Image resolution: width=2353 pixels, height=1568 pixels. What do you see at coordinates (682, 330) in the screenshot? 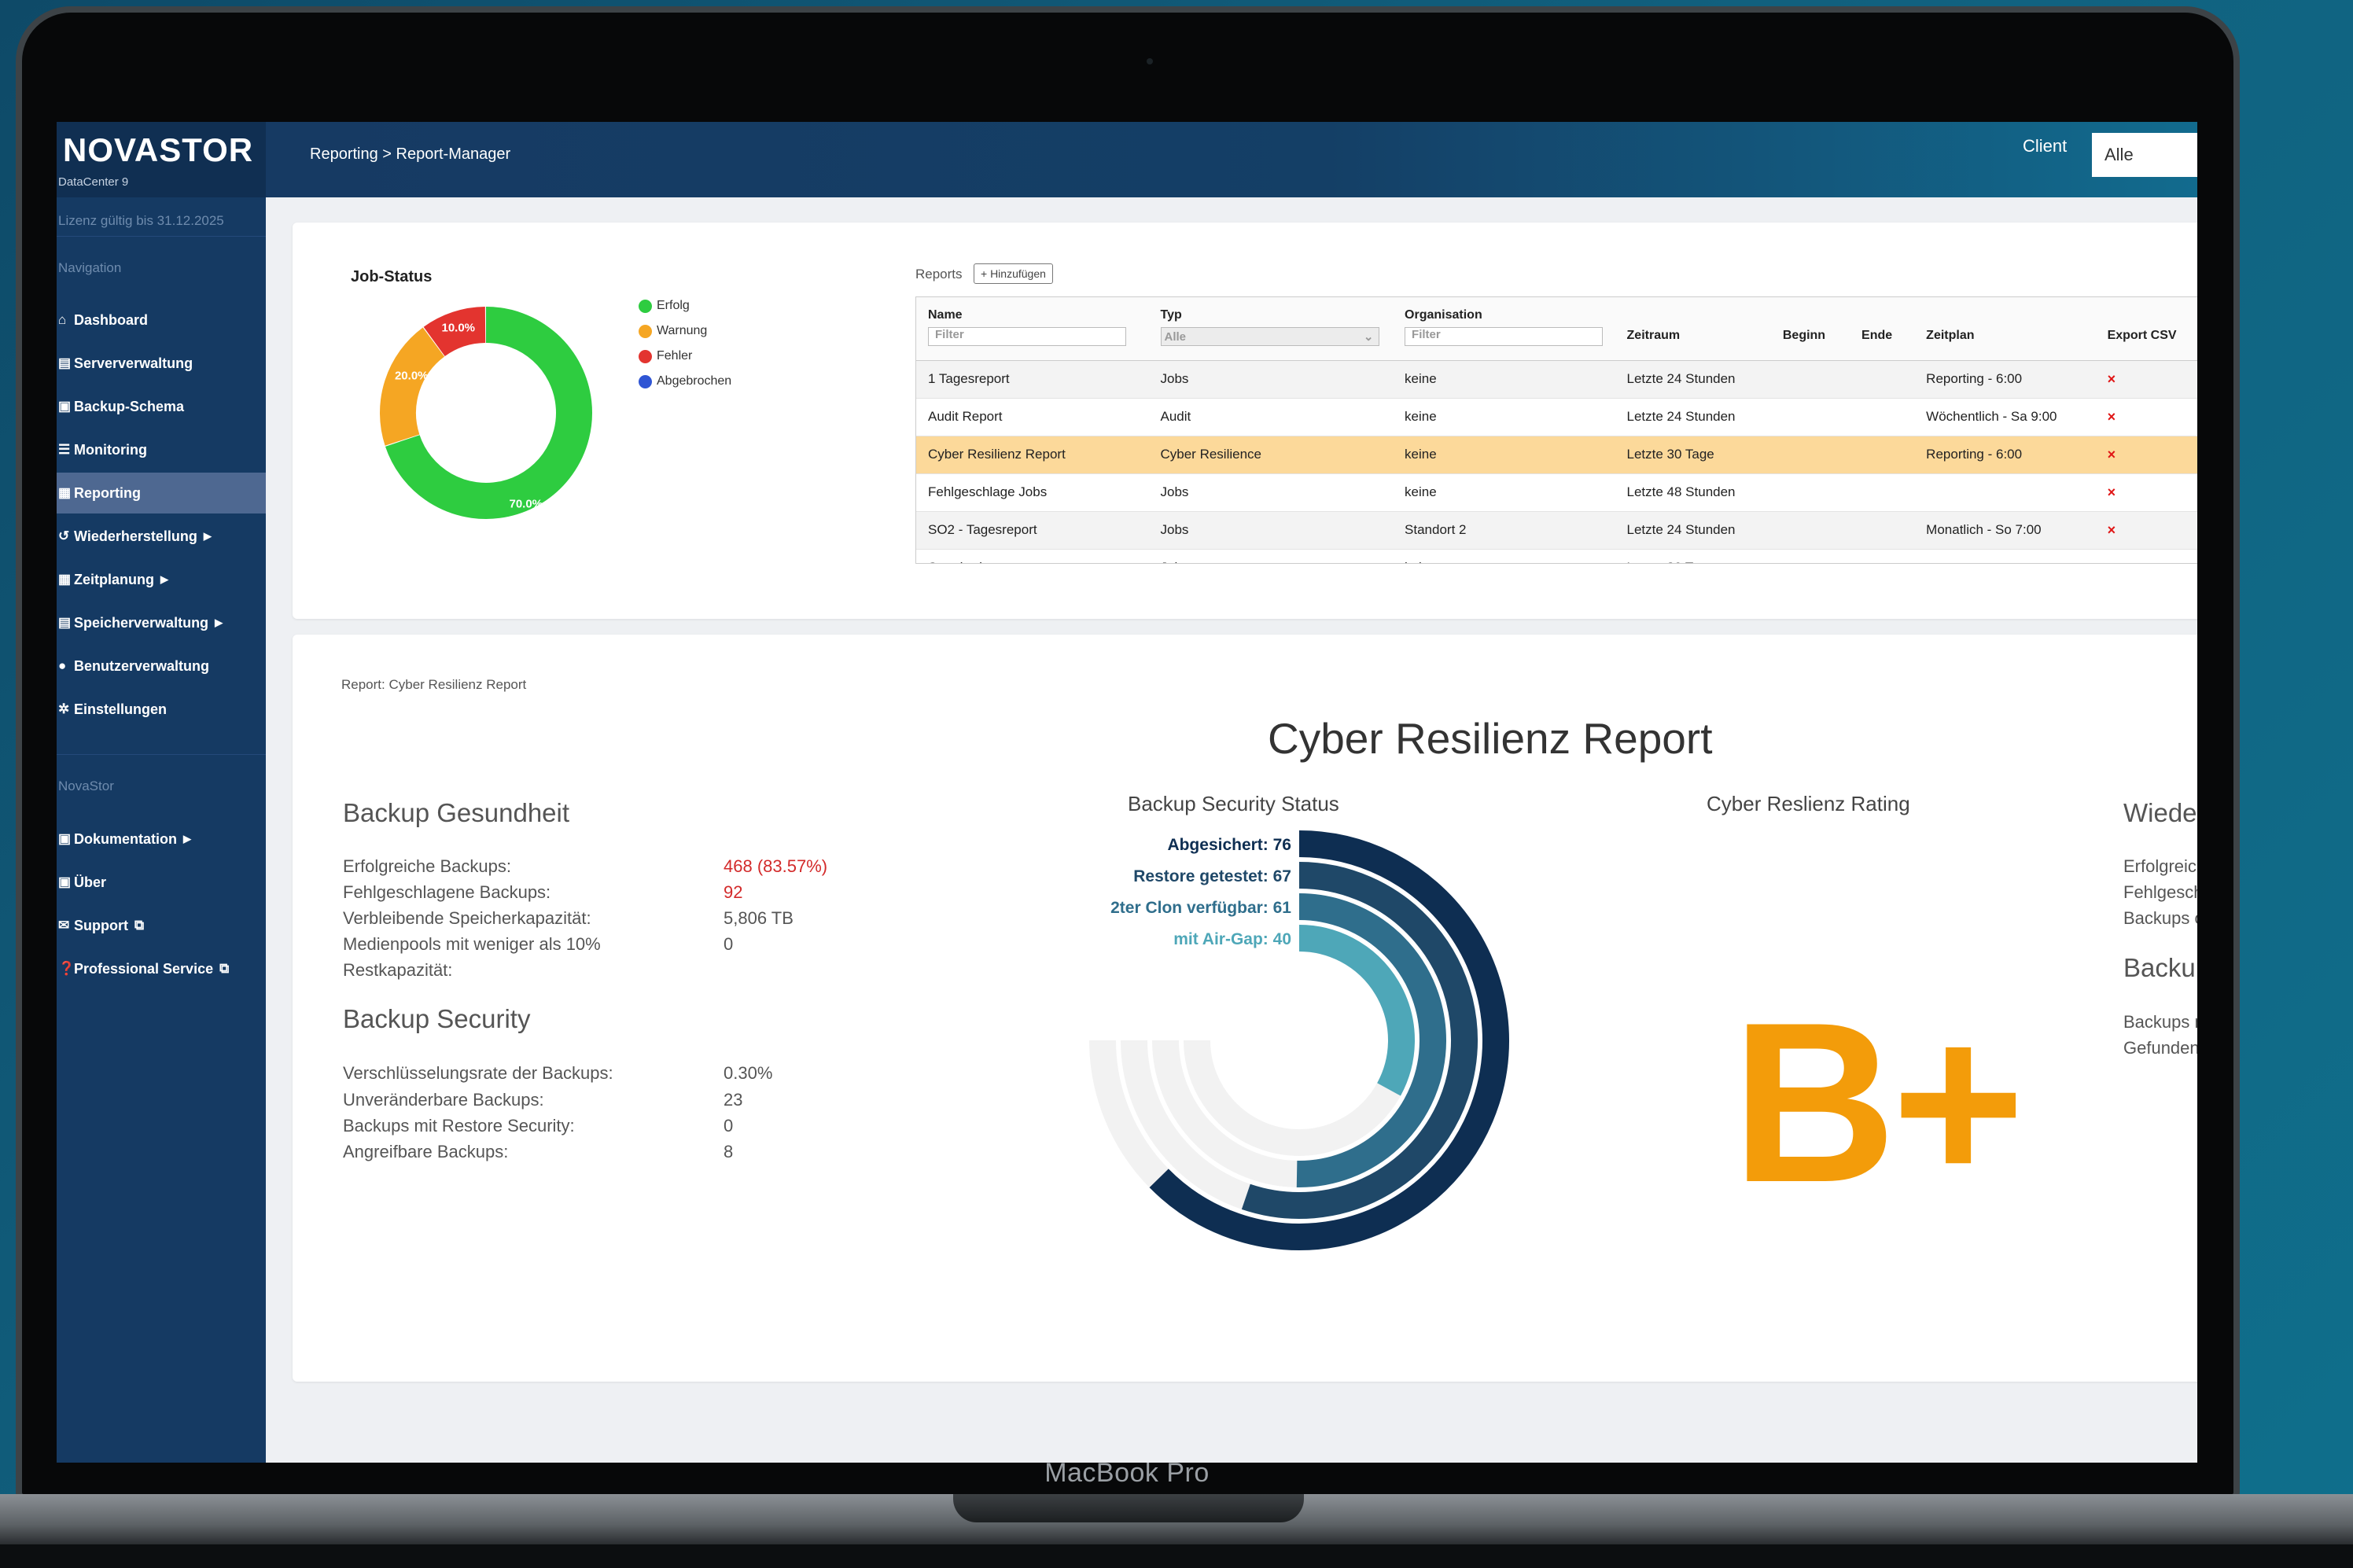
I see `legend-label: Warnung` at bounding box center [682, 330].